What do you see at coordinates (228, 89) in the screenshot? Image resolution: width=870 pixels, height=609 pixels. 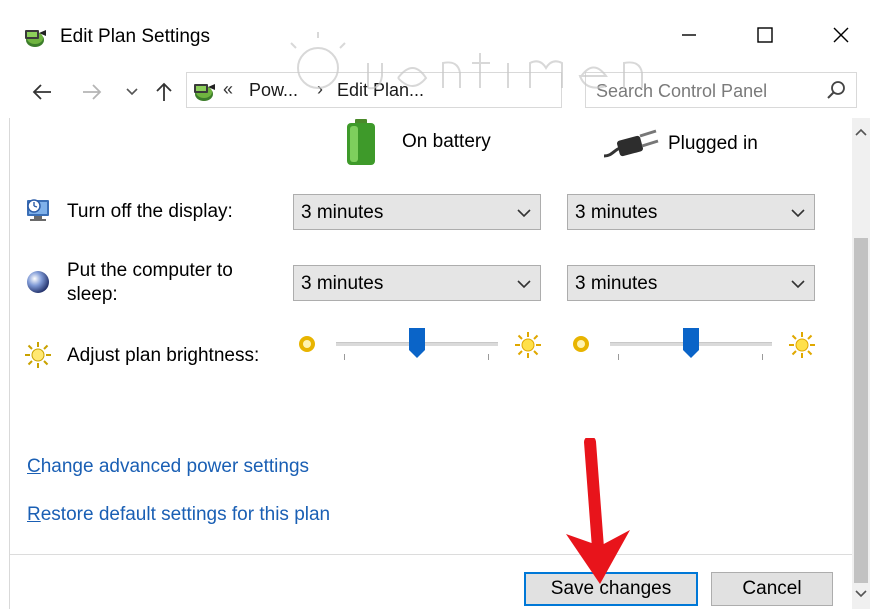 I see `breadcrumb-overflow: «` at bounding box center [228, 89].